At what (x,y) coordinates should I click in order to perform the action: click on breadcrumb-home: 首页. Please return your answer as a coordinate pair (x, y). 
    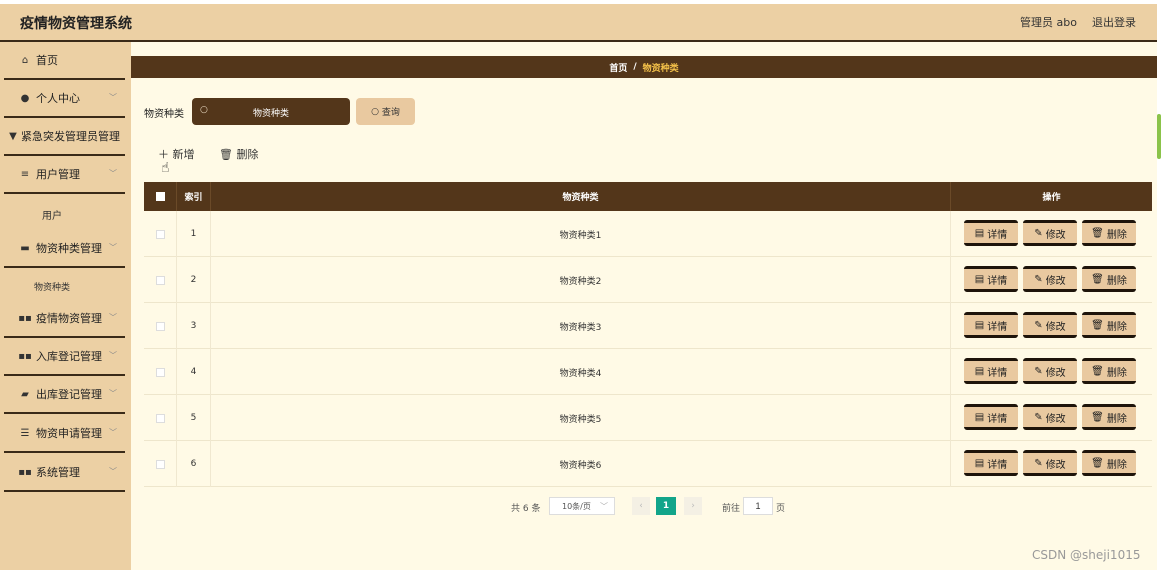
    Looking at the image, I should click on (618, 67).